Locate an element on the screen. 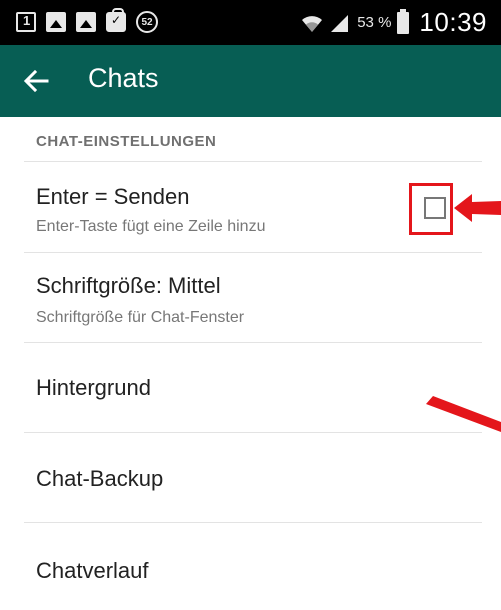  badge-52-icon: 52 is located at coordinates (147, 22).